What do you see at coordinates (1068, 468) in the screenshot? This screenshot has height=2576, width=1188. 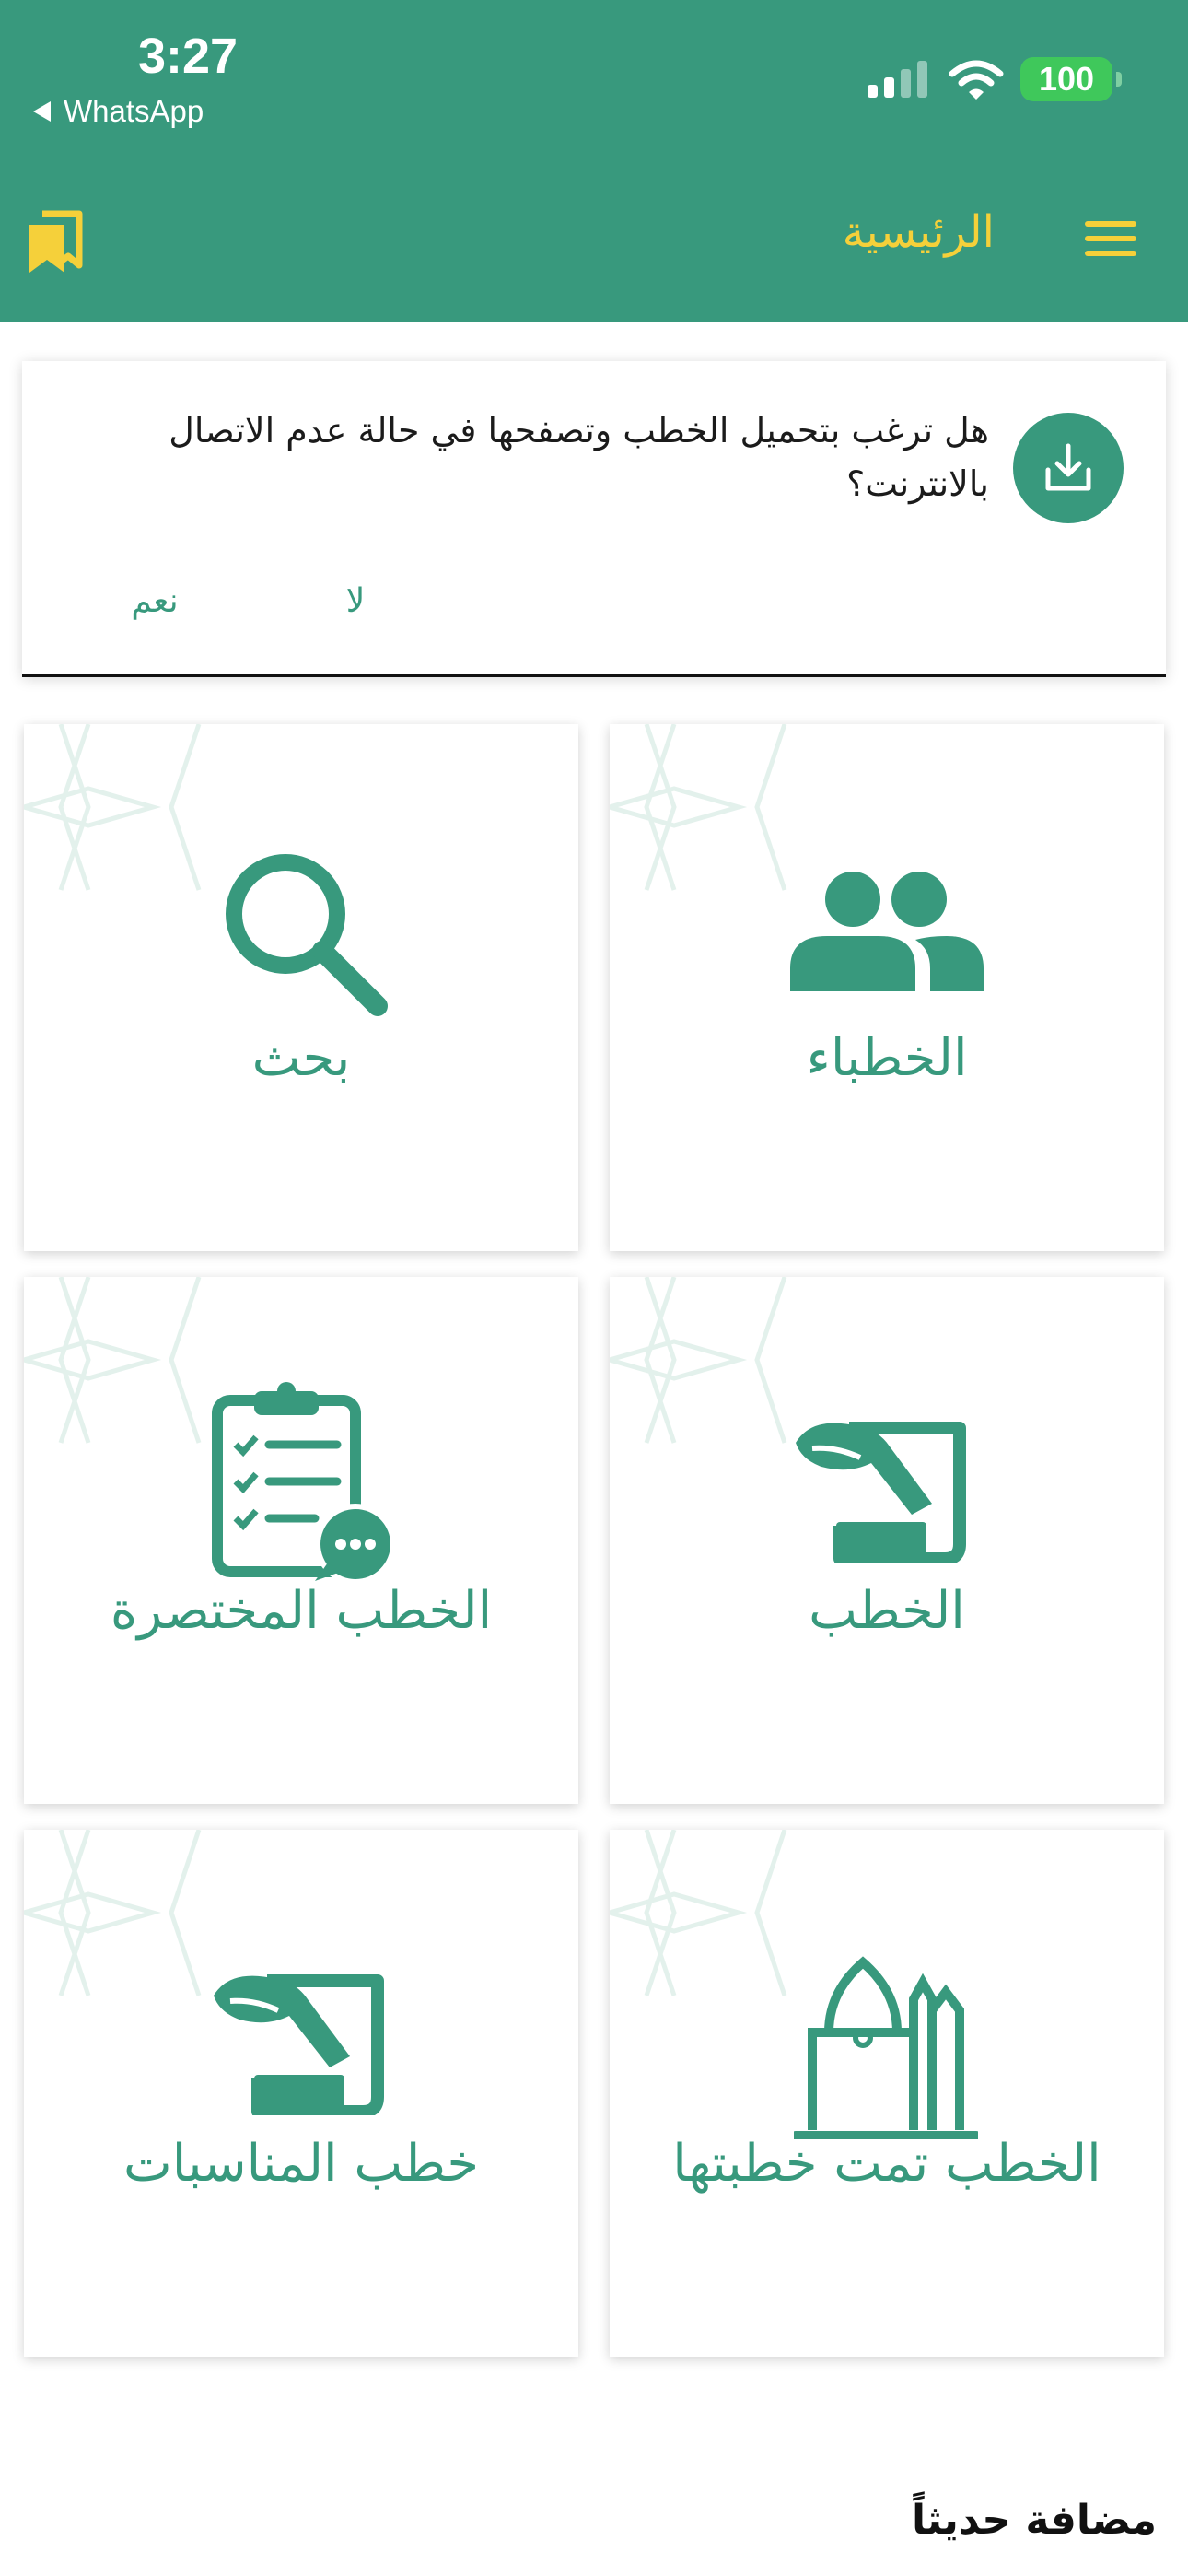 I see `download-icon` at bounding box center [1068, 468].